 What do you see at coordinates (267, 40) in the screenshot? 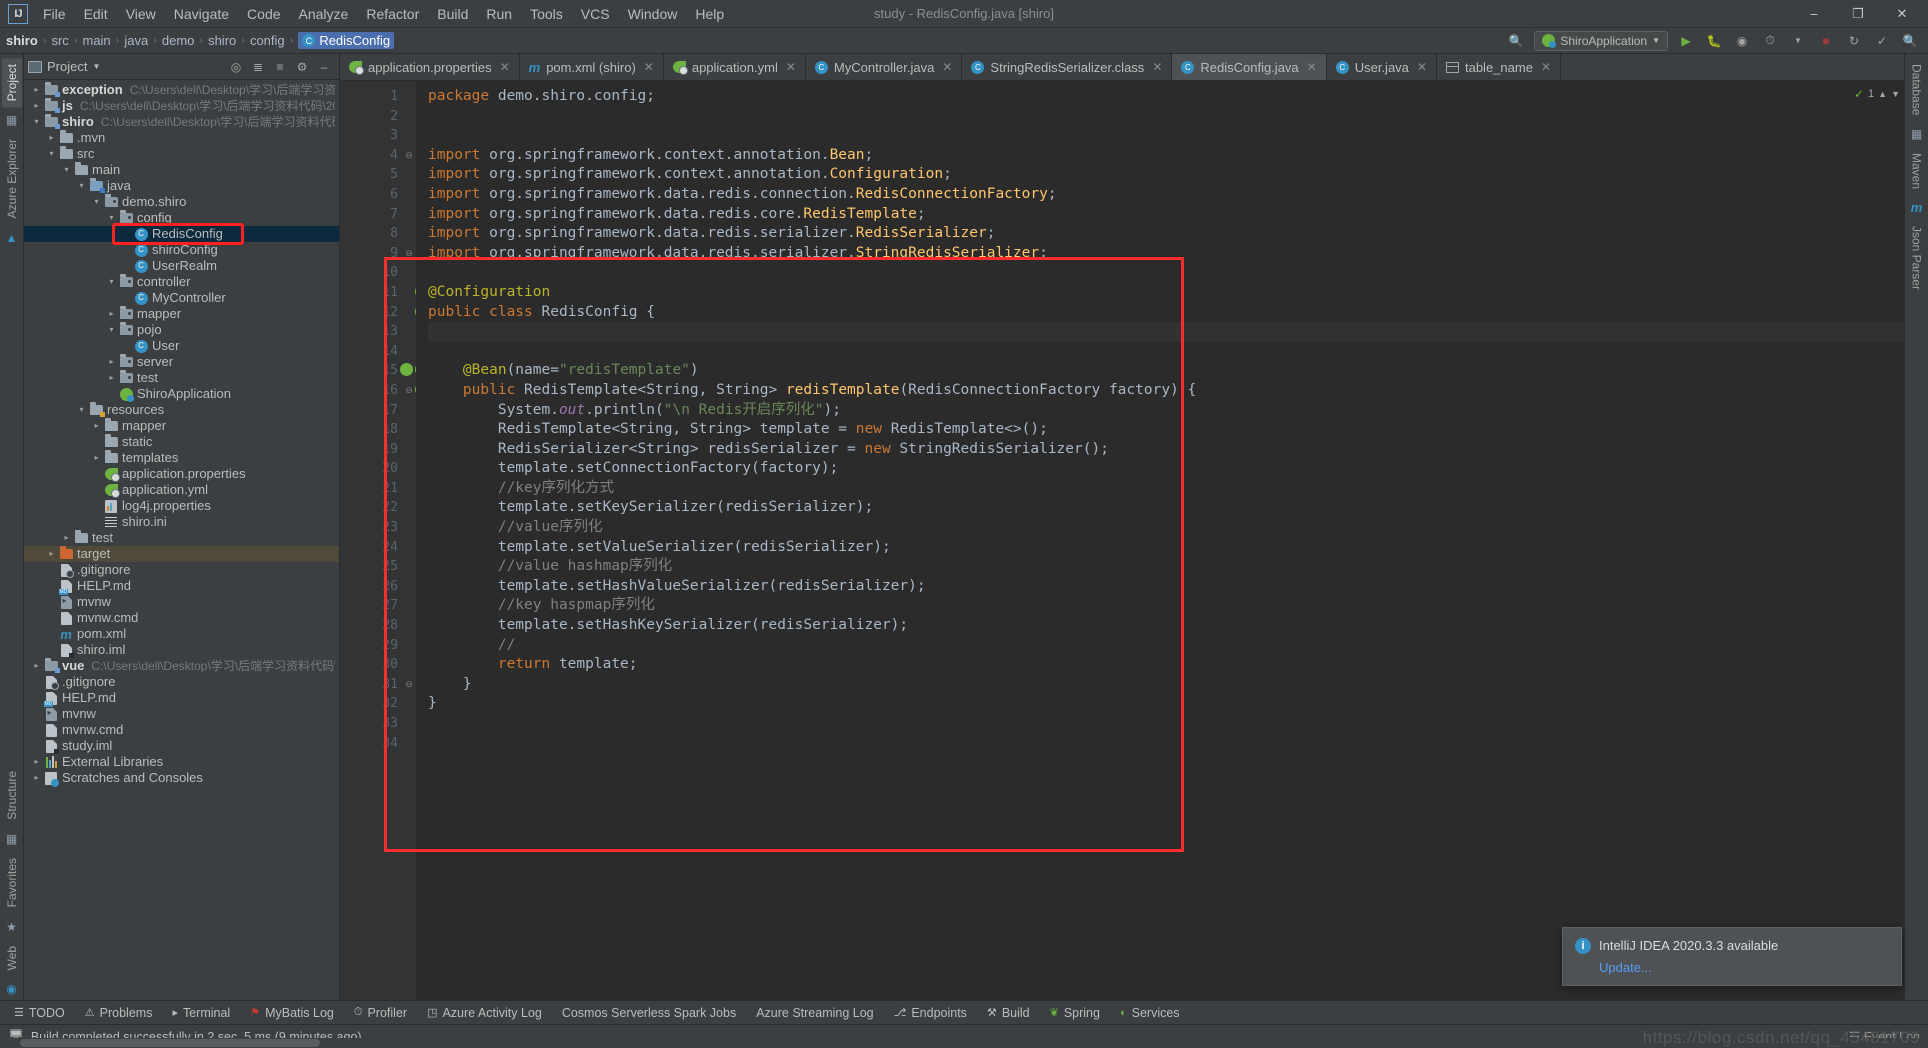
I see `breadcrumb-item-config: config` at bounding box center [267, 40].